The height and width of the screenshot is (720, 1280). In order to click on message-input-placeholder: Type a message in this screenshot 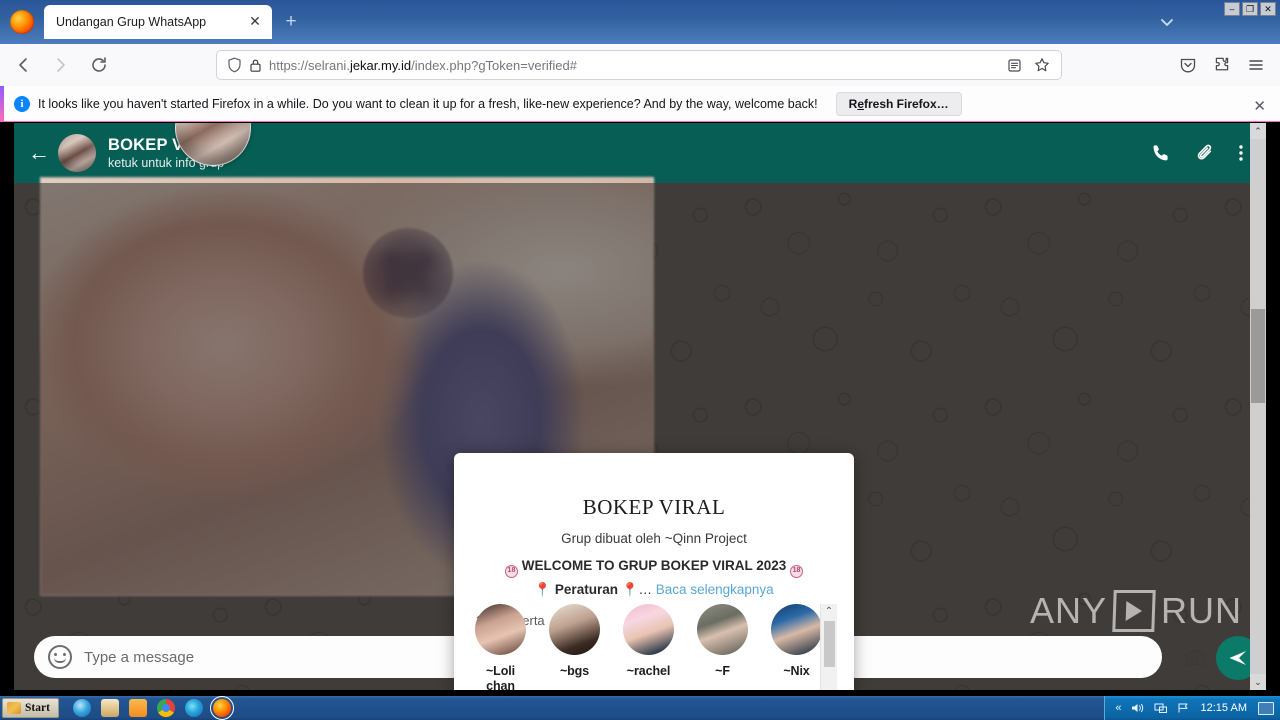, I will do `click(139, 657)`.